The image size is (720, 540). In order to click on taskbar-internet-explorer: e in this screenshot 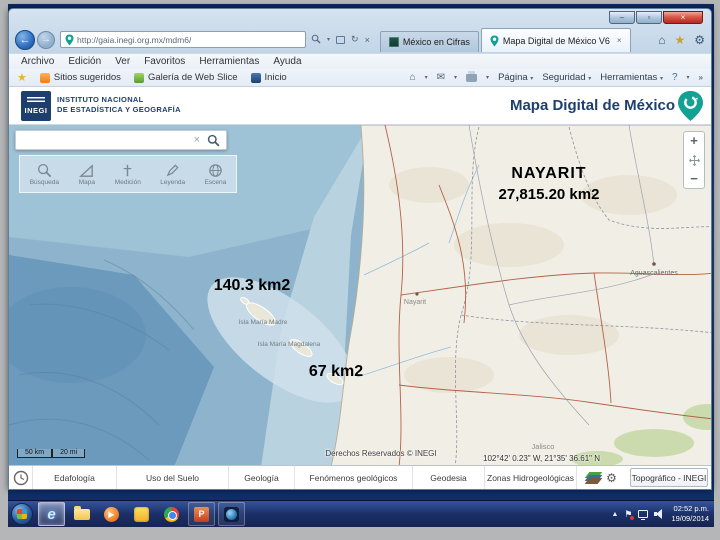, I will do `click(51, 514)`.